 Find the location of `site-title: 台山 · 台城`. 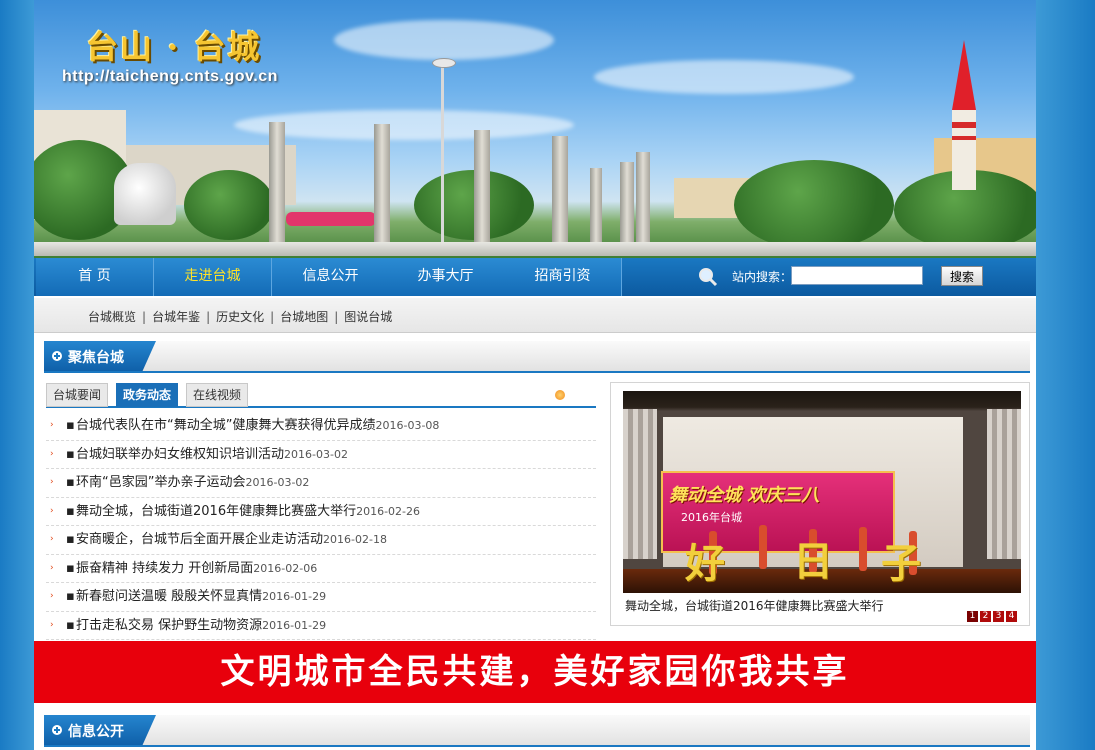

site-title: 台山 · 台城 is located at coordinates (174, 47).